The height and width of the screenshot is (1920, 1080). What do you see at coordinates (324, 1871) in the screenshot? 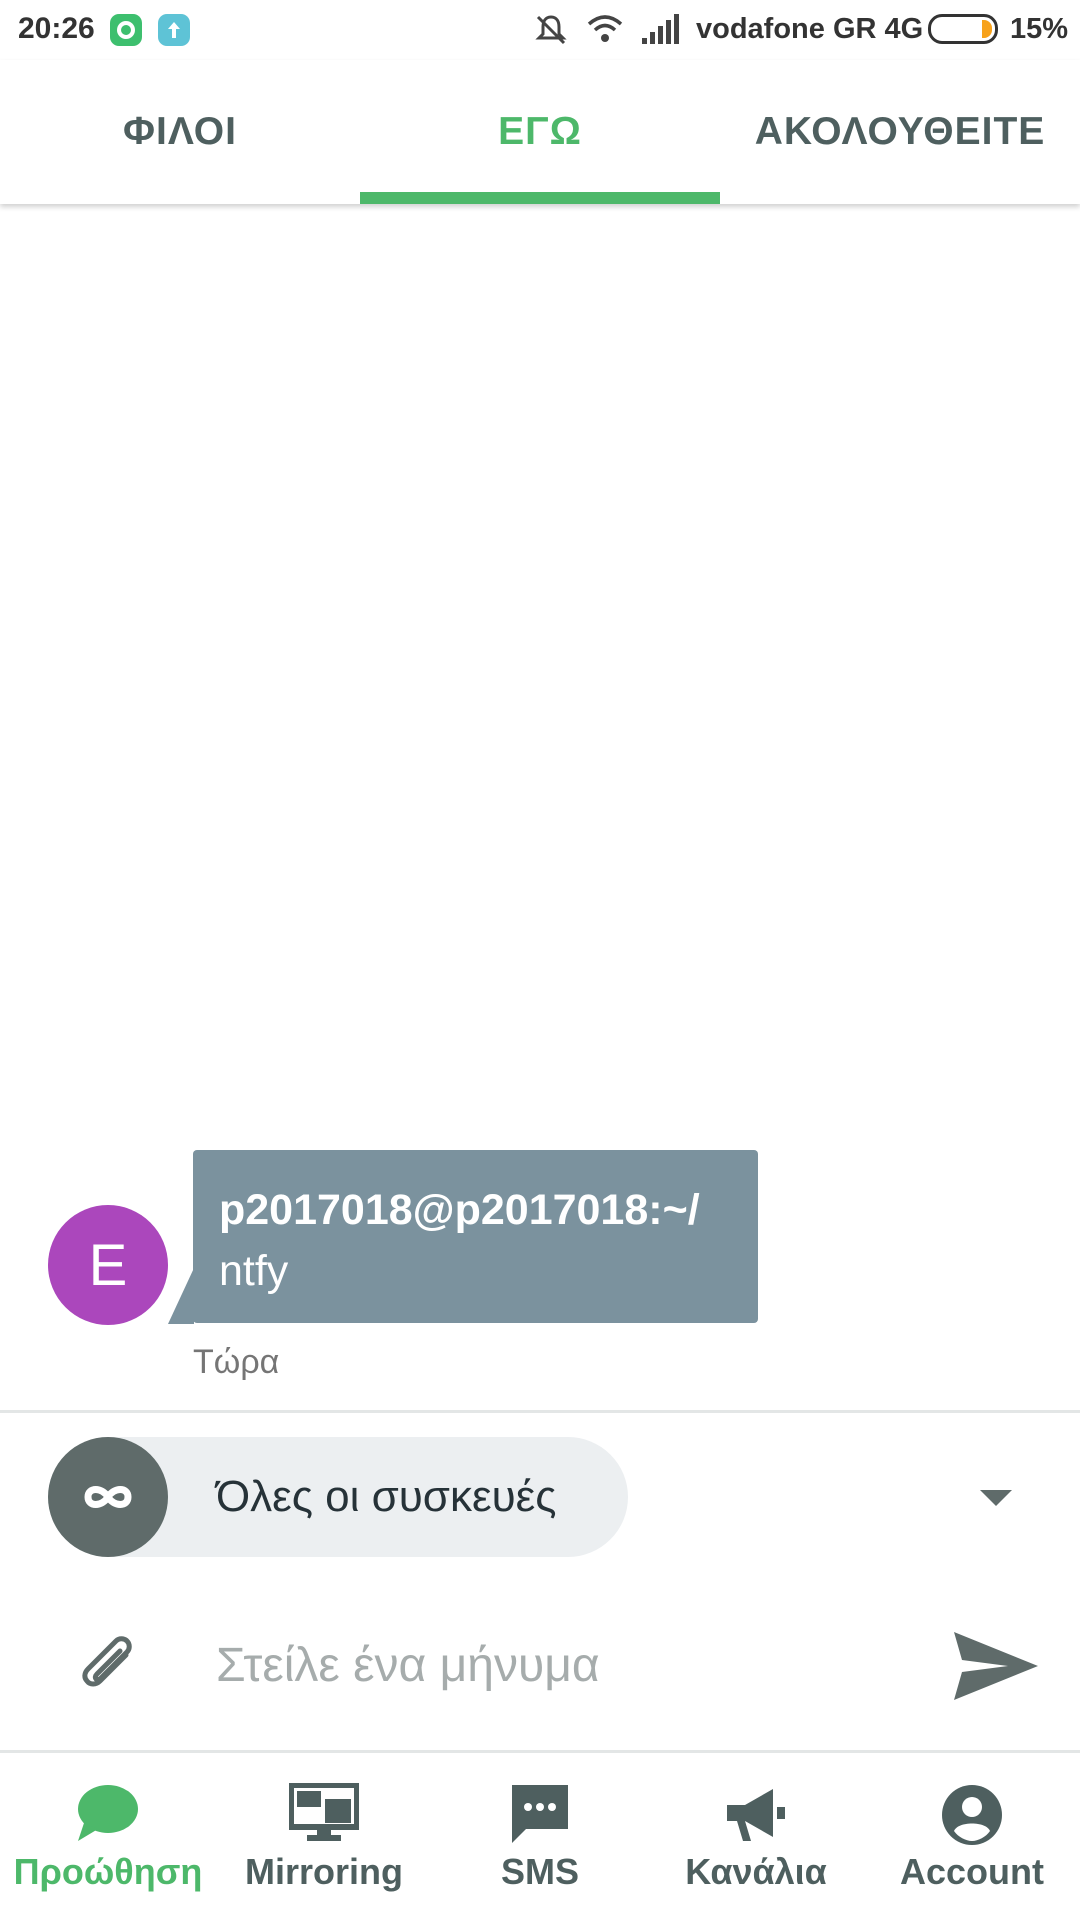
I see `nav-label: Mirroring` at bounding box center [324, 1871].